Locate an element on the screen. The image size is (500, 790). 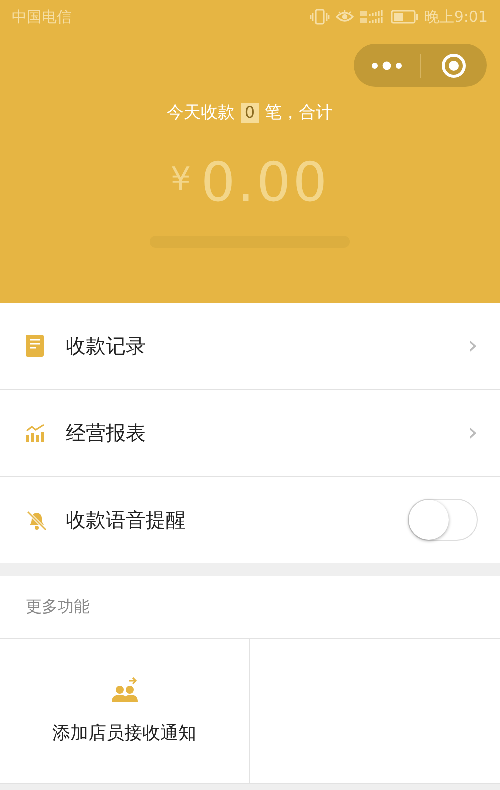
menu-label: 经营报表 is located at coordinates (106, 433).